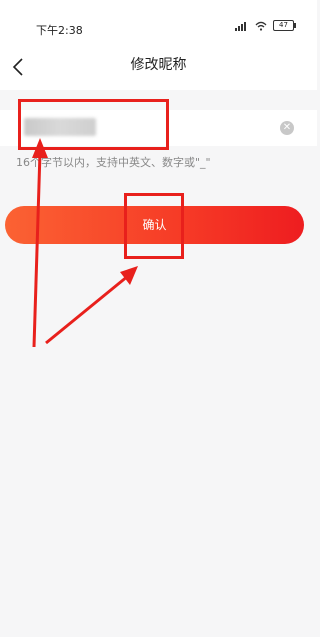  Describe the element at coordinates (154, 225) in the screenshot. I see `confirm-button: 确认` at that location.